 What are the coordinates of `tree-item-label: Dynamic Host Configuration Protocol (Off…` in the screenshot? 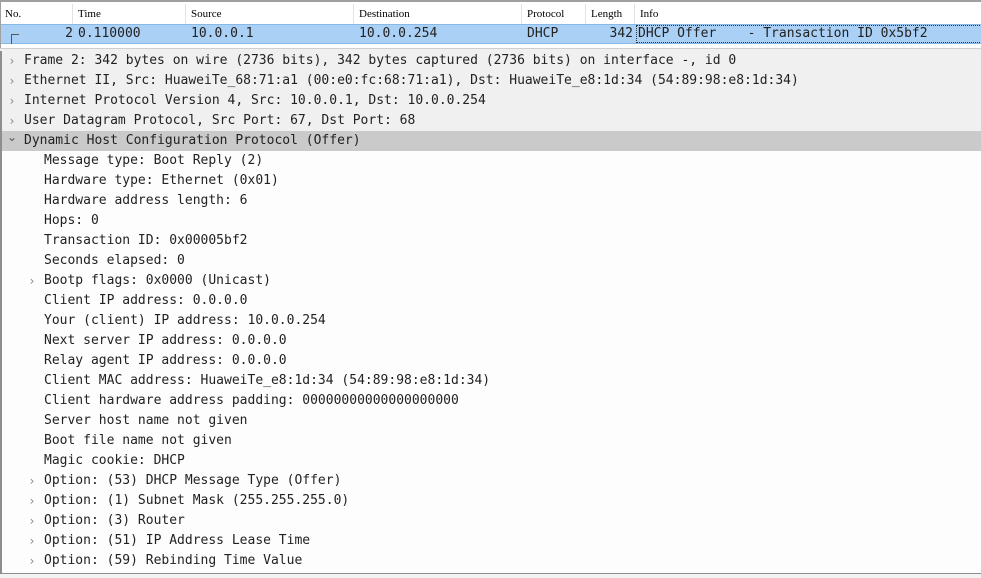 It's located at (192, 140).